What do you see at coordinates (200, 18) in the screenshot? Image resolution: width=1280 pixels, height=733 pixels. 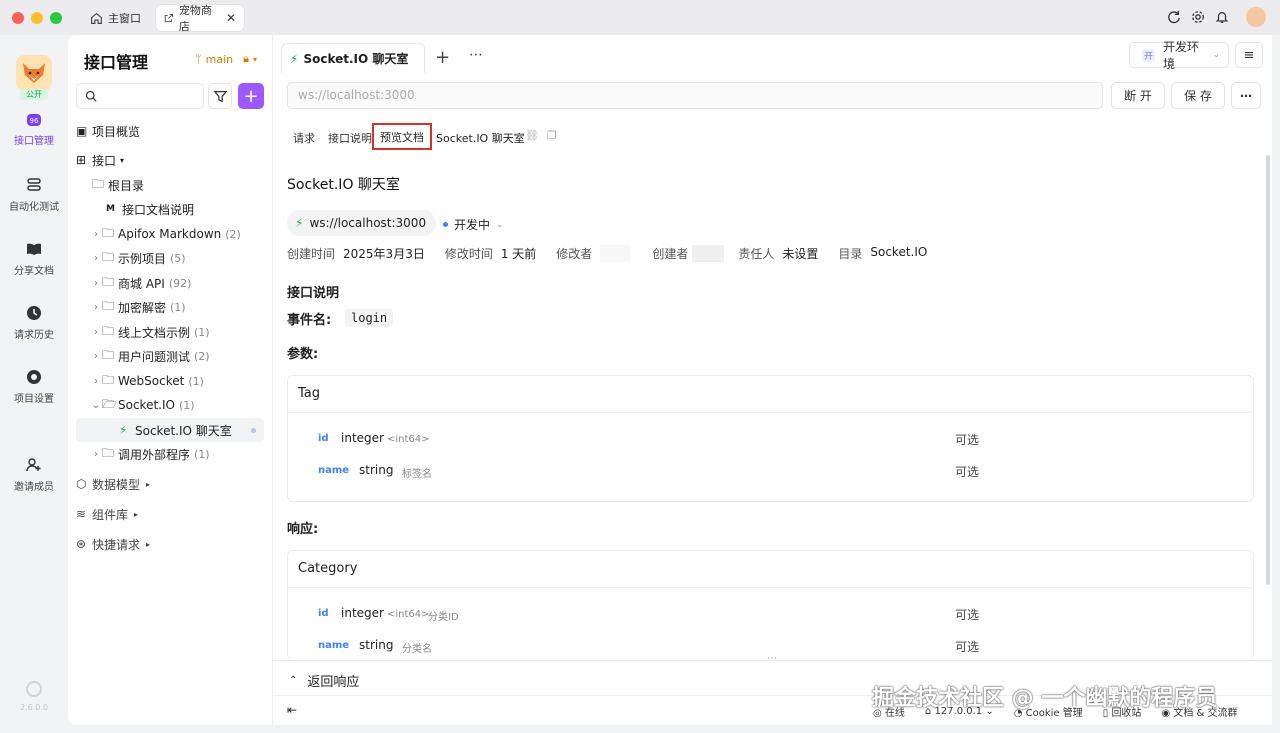 I see `tab-pet-store: 宠物商店 ✕` at bounding box center [200, 18].